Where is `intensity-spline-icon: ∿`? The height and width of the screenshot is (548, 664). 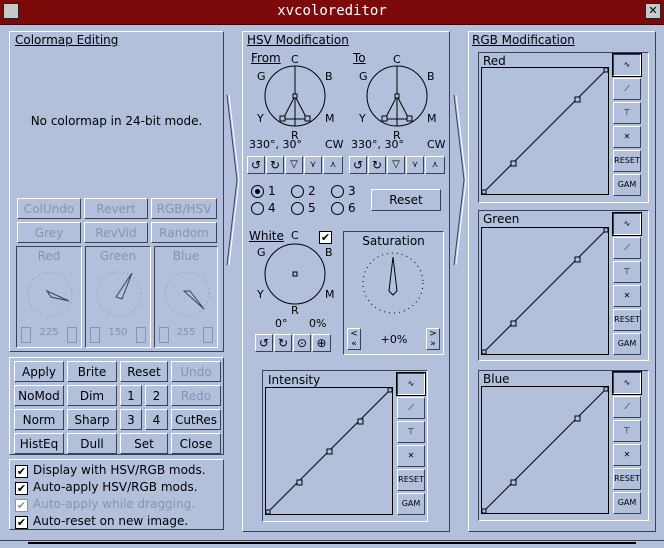 intensity-spline-icon: ∿ is located at coordinates (411, 384).